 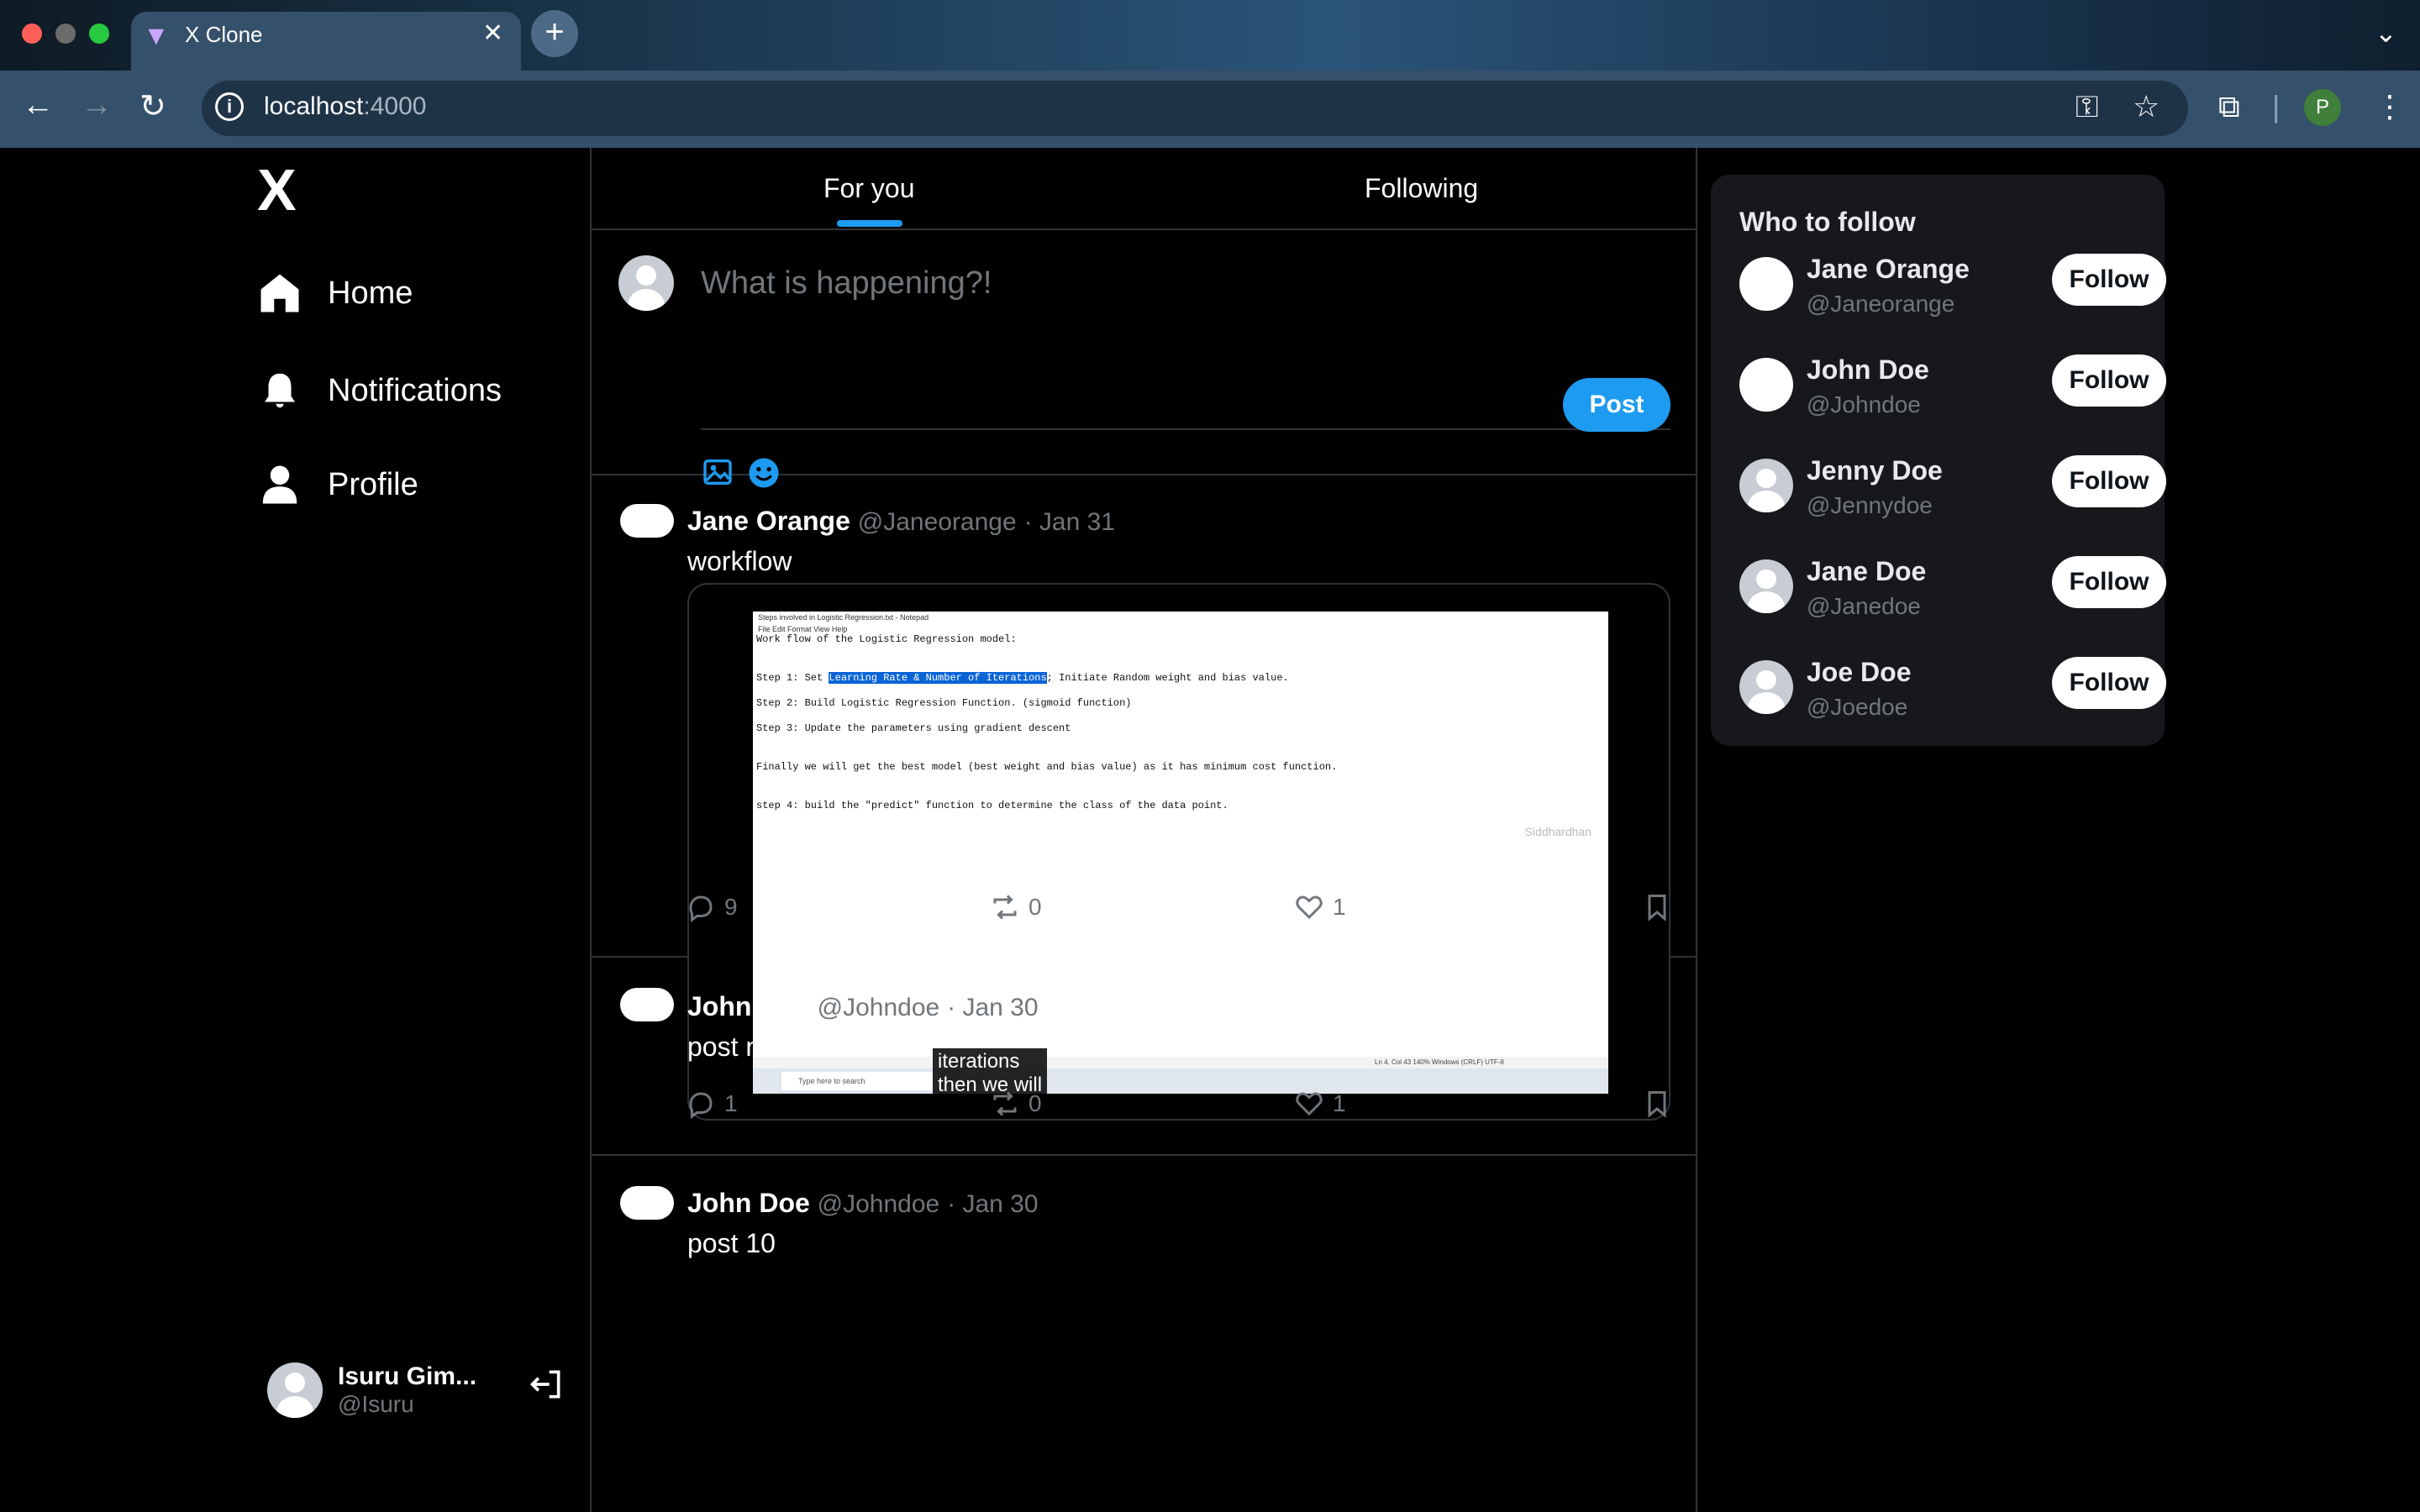 What do you see at coordinates (803, 629) in the screenshot?
I see `notepad-menu: File Edit Format View Help` at bounding box center [803, 629].